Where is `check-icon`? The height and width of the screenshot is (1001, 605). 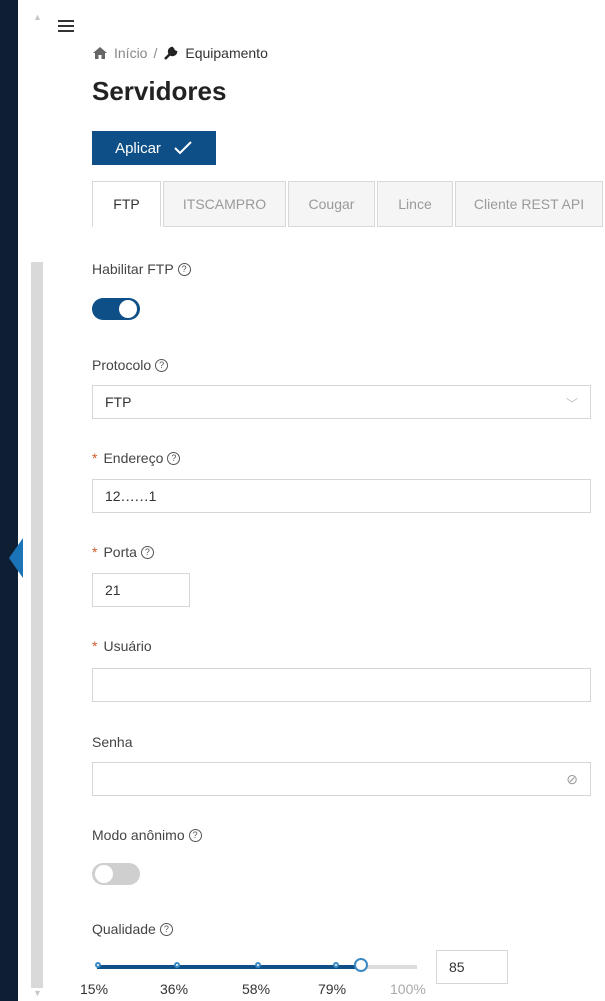 check-icon is located at coordinates (183, 148).